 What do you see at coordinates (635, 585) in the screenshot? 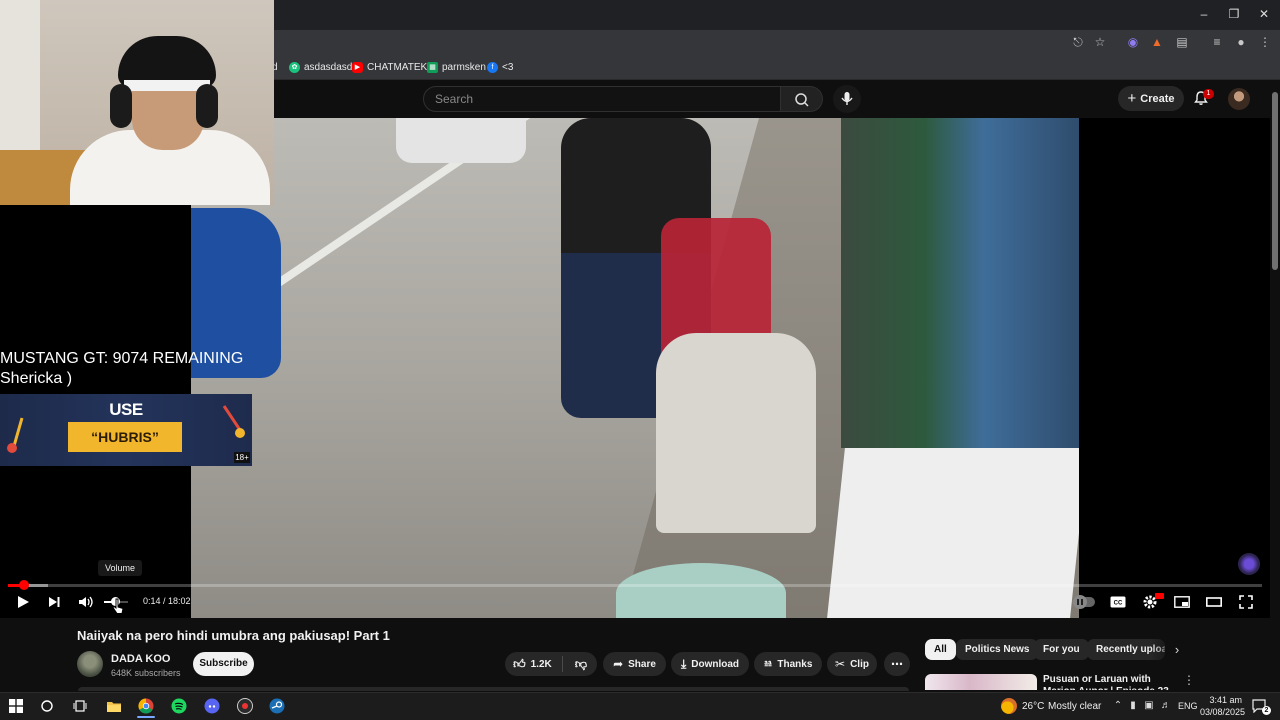
I see `progress-bar` at bounding box center [635, 585].